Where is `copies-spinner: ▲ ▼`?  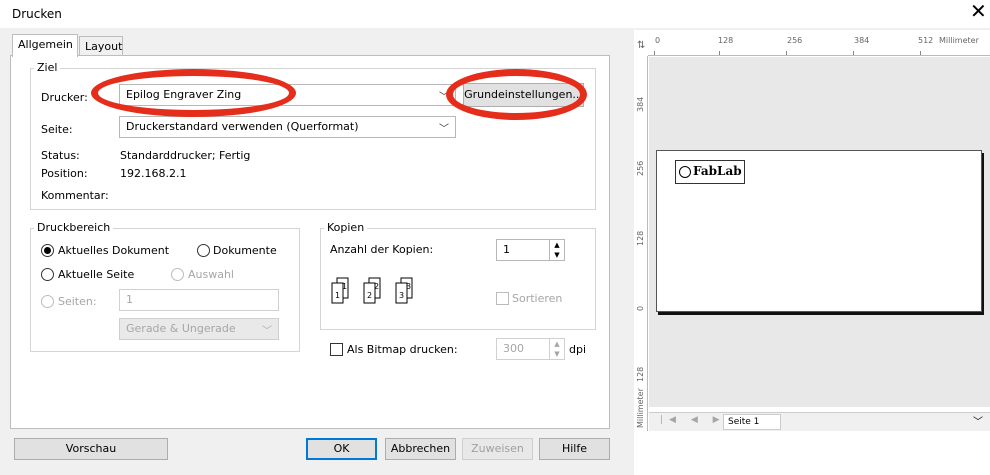
copies-spinner: ▲ ▼ is located at coordinates (556, 250).